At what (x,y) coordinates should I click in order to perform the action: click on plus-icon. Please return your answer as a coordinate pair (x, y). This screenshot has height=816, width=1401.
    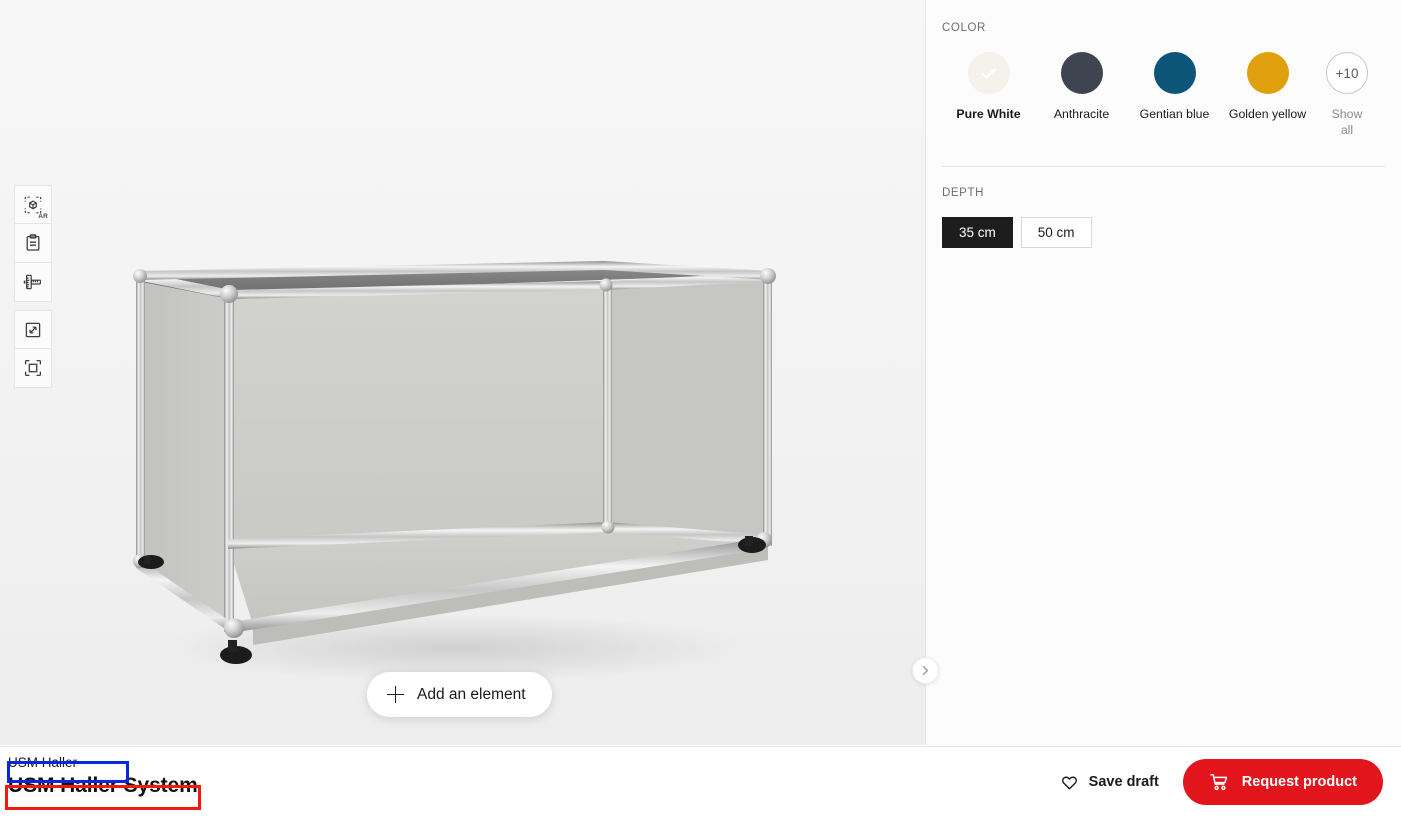
    Looking at the image, I should click on (395, 694).